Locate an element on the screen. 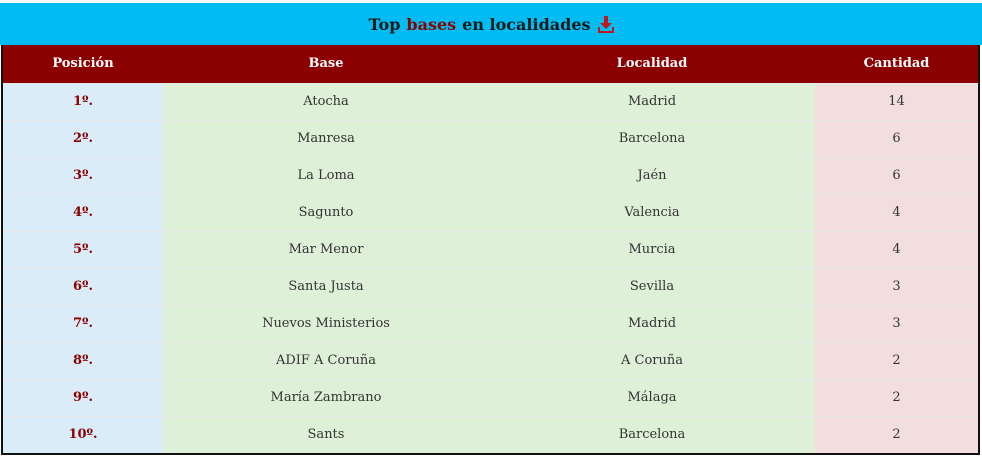 The width and height of the screenshot is (982, 460). table-row: 1º. Atocha Madrid 14 is located at coordinates (490, 101).